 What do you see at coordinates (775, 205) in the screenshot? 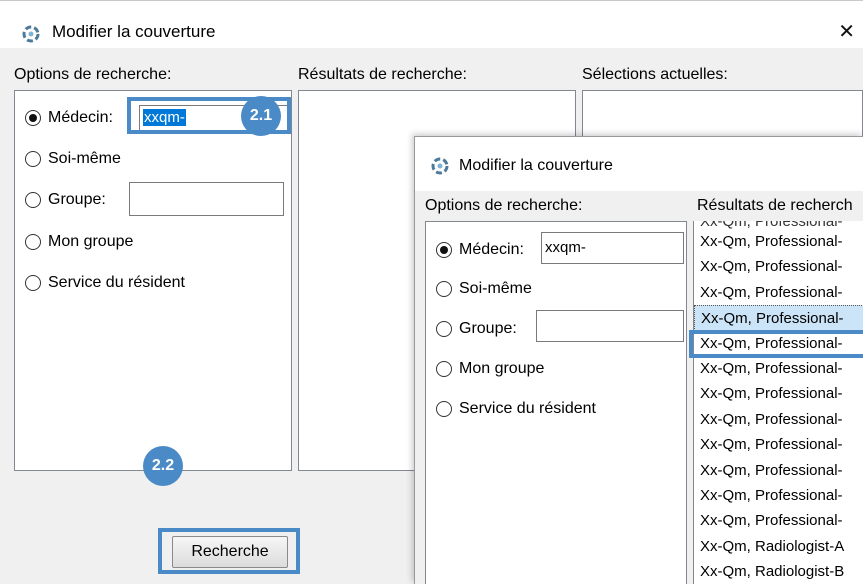
I see `search-results-label: Résultats de recherch` at bounding box center [775, 205].